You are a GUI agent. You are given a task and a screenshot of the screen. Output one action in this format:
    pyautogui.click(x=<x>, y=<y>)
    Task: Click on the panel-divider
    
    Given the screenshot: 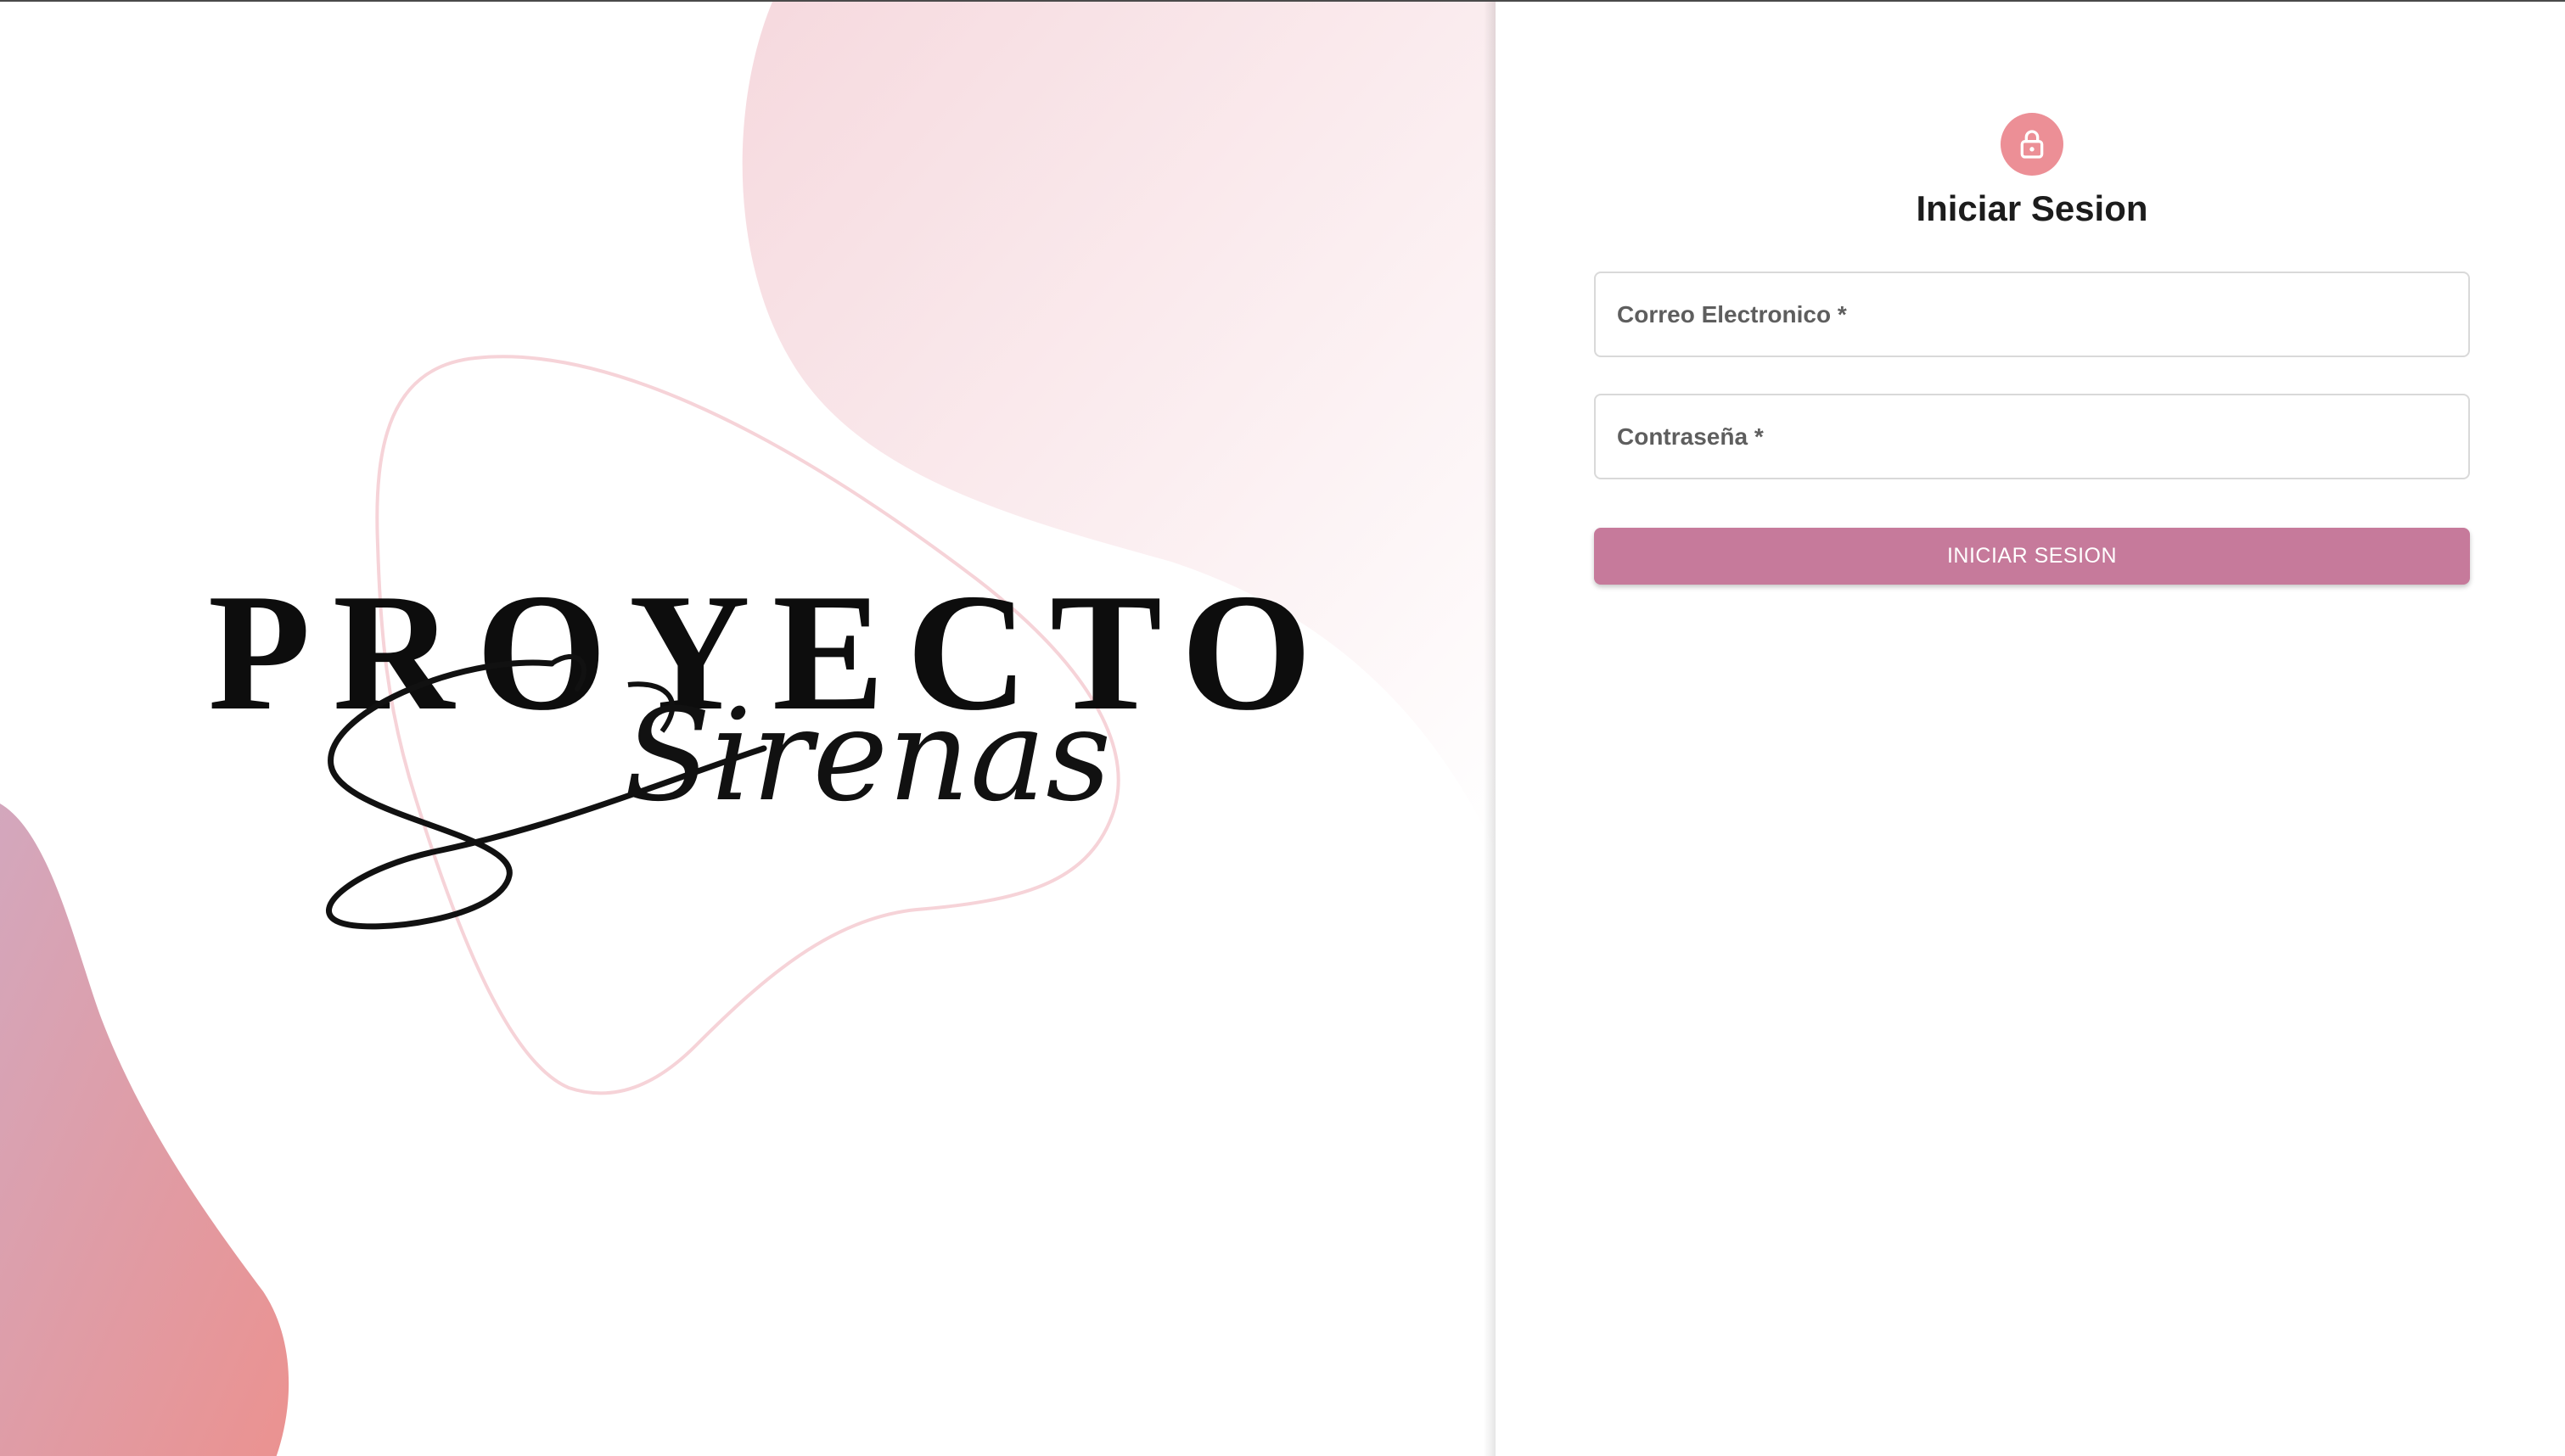 What is the action you would take?
    pyautogui.click(x=1490, y=729)
    